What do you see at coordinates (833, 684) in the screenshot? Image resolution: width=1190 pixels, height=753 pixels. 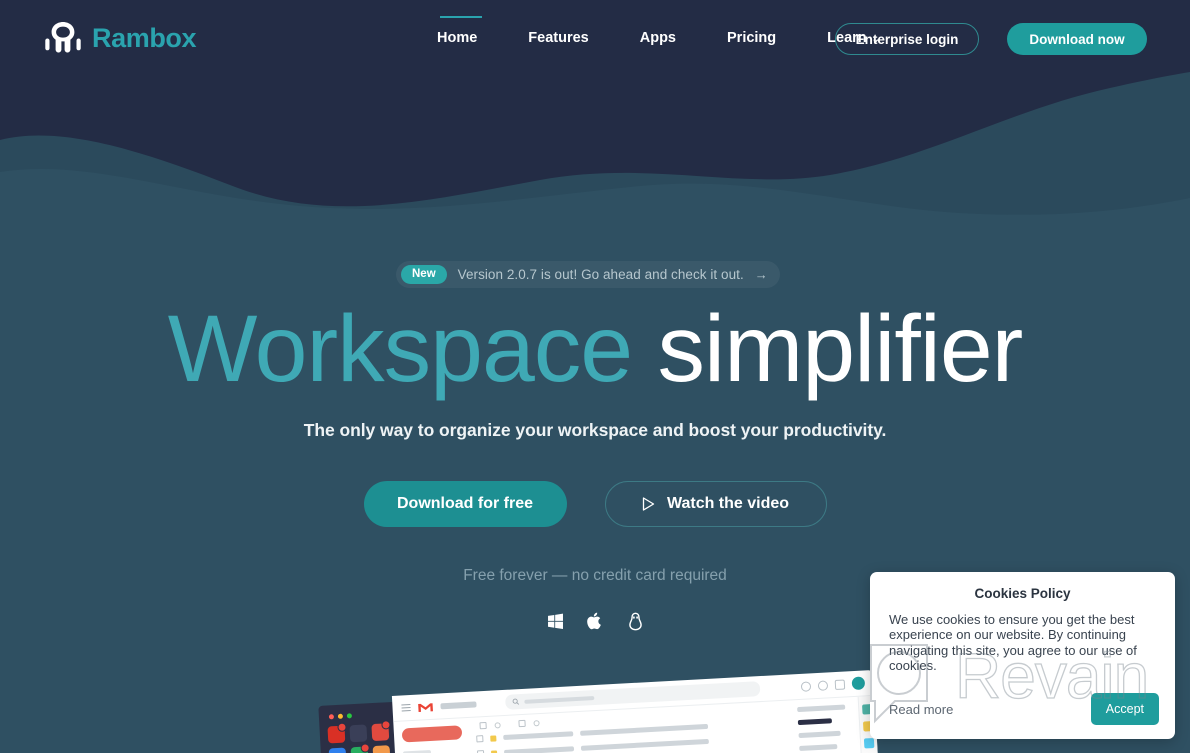 I see `mockup-topbar-actions` at bounding box center [833, 684].